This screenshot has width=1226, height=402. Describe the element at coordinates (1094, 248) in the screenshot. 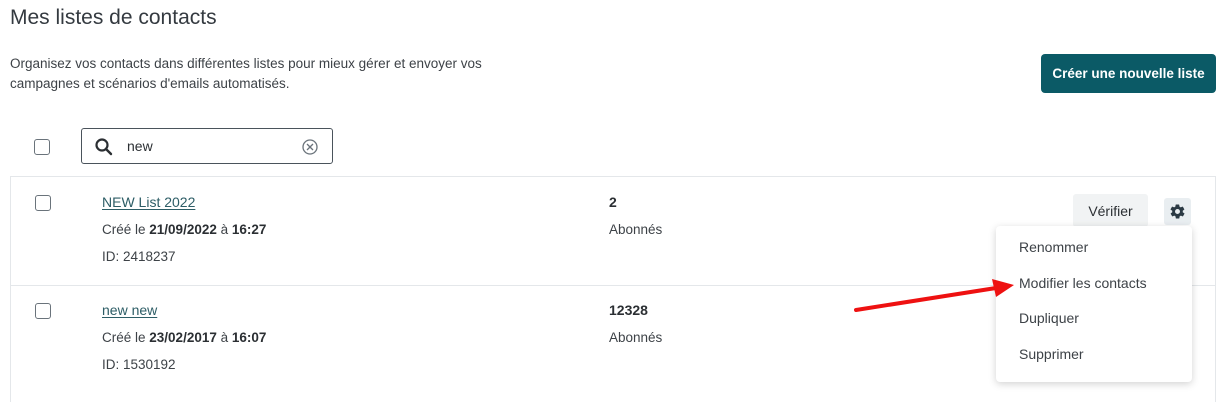

I see `menu-item-rename: Renommer` at that location.